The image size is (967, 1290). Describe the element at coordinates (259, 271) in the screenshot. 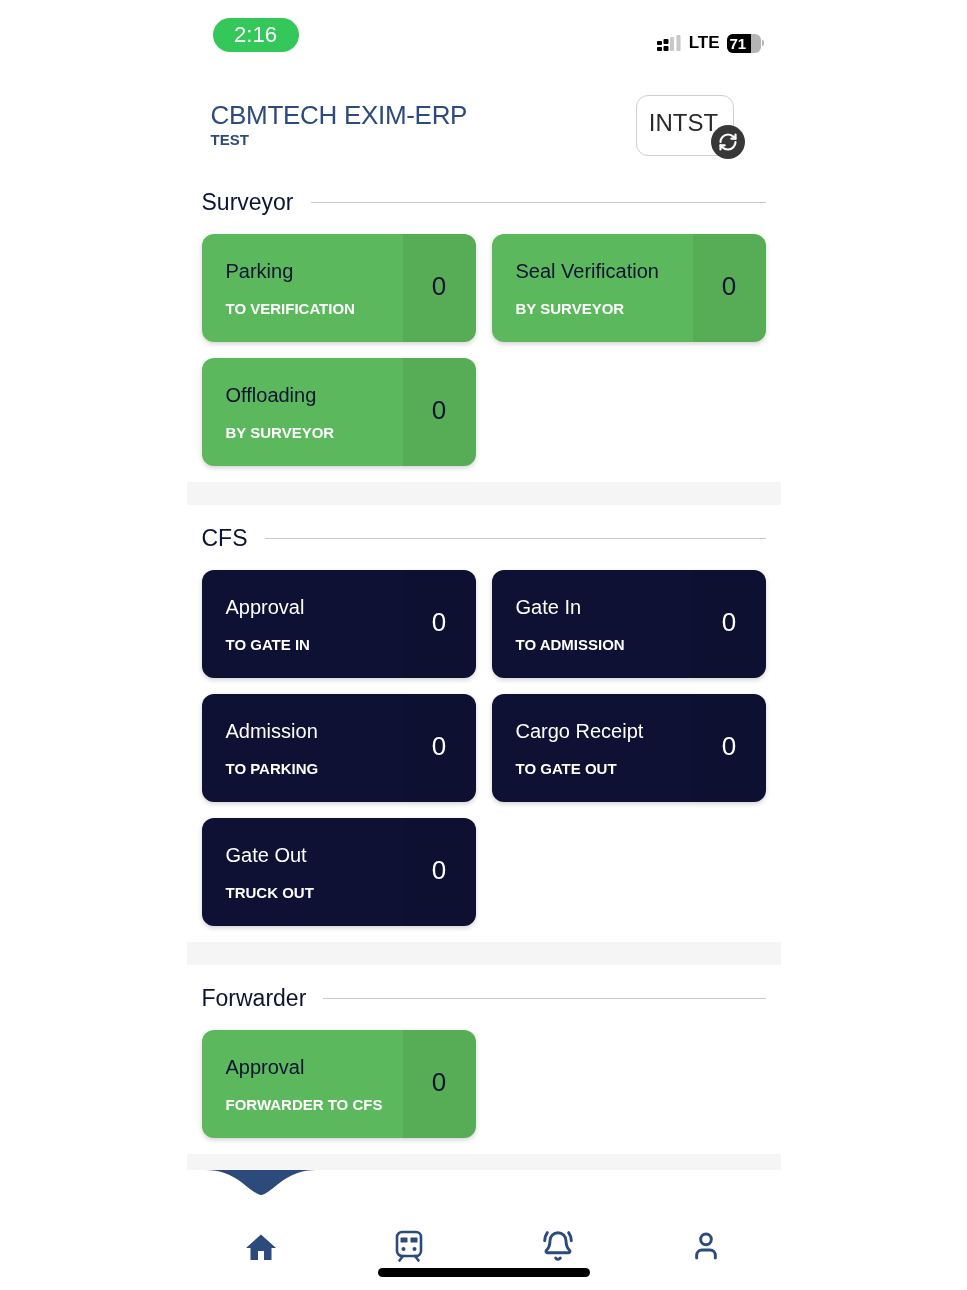

I see `card-title: Parking` at that location.